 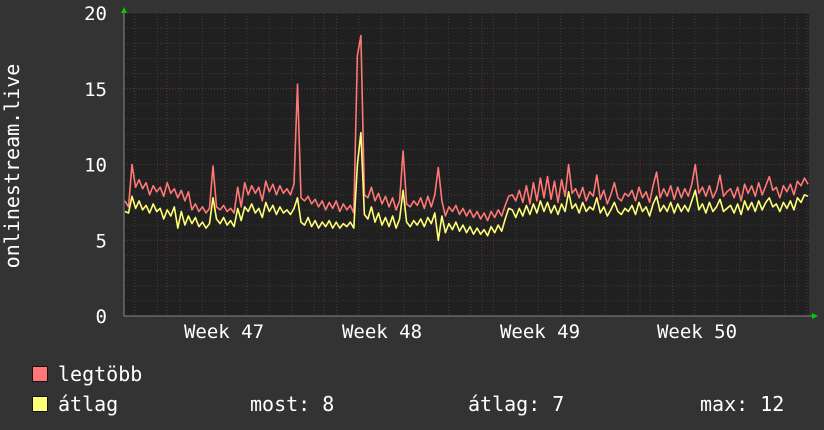 I want to click on y-tick-label: 10, so click(x=95, y=166).